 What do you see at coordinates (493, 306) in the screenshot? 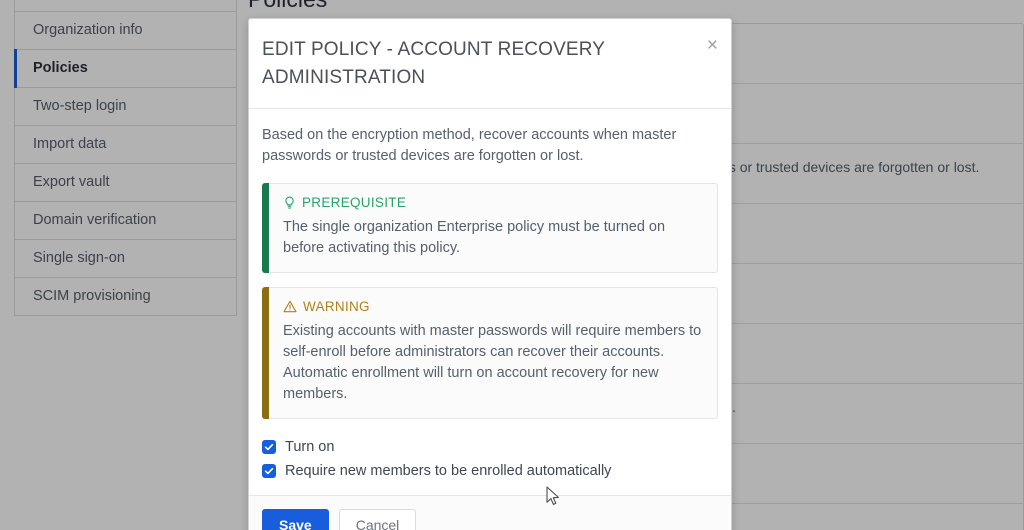
I see `callout-title-row: WARNING` at bounding box center [493, 306].